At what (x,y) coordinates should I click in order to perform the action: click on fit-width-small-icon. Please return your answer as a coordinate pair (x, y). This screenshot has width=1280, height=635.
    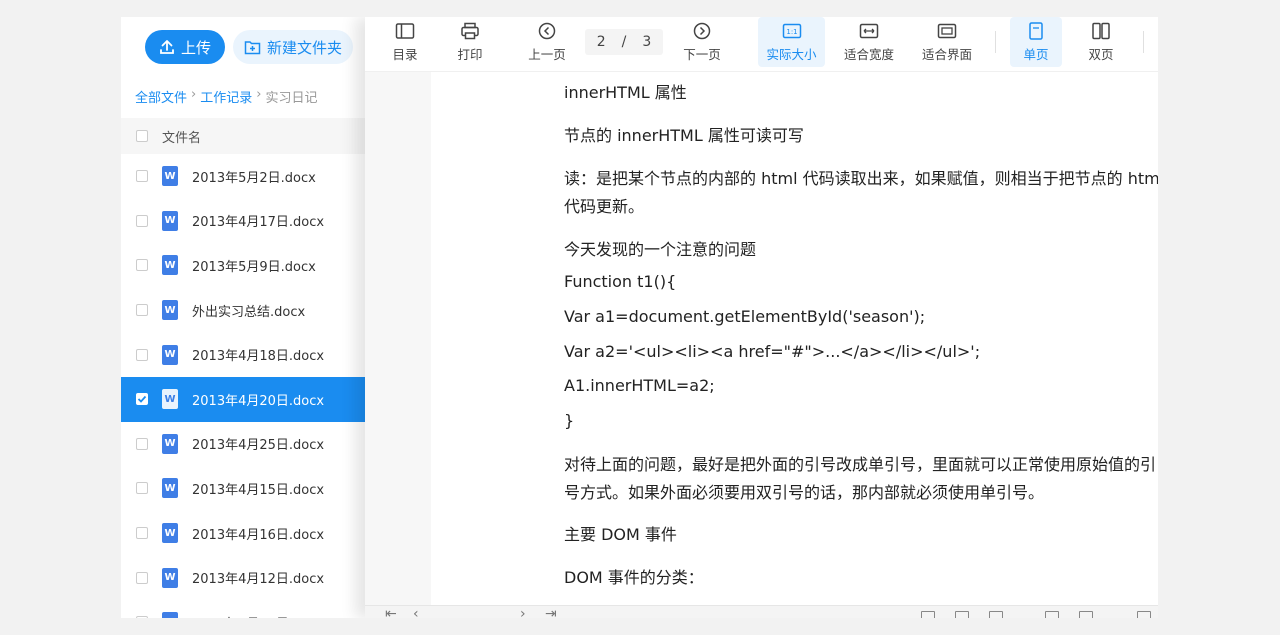
    Looking at the image, I should click on (962, 614).